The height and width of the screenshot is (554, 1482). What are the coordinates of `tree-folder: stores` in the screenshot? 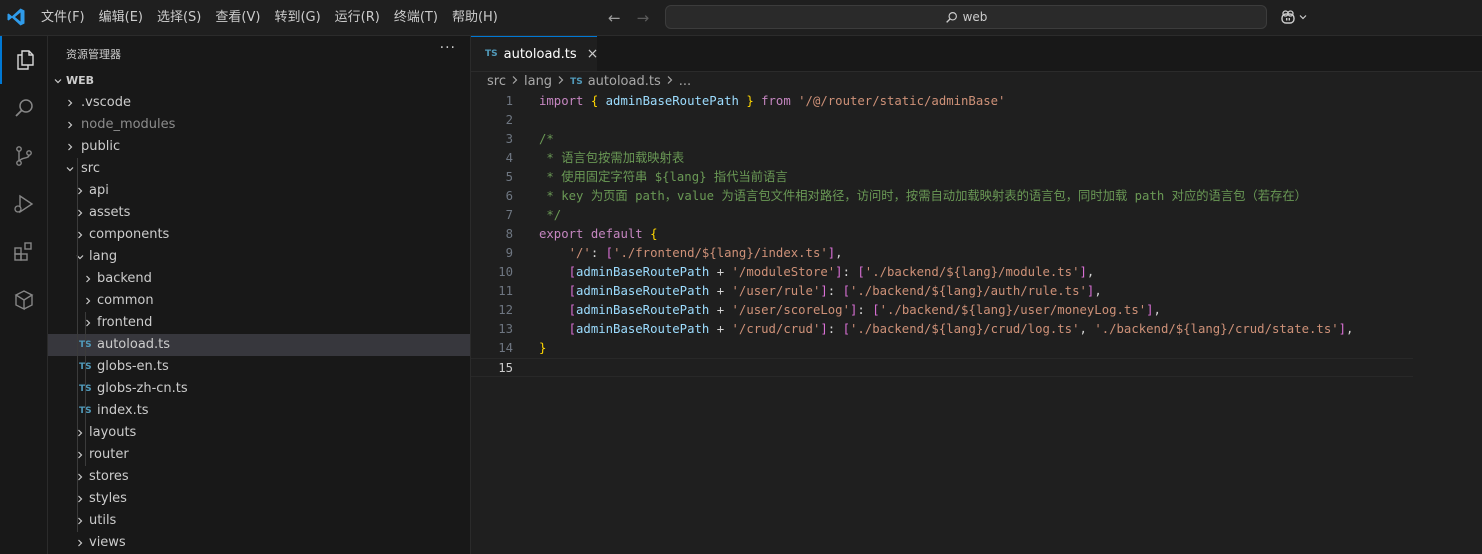 It's located at (259, 477).